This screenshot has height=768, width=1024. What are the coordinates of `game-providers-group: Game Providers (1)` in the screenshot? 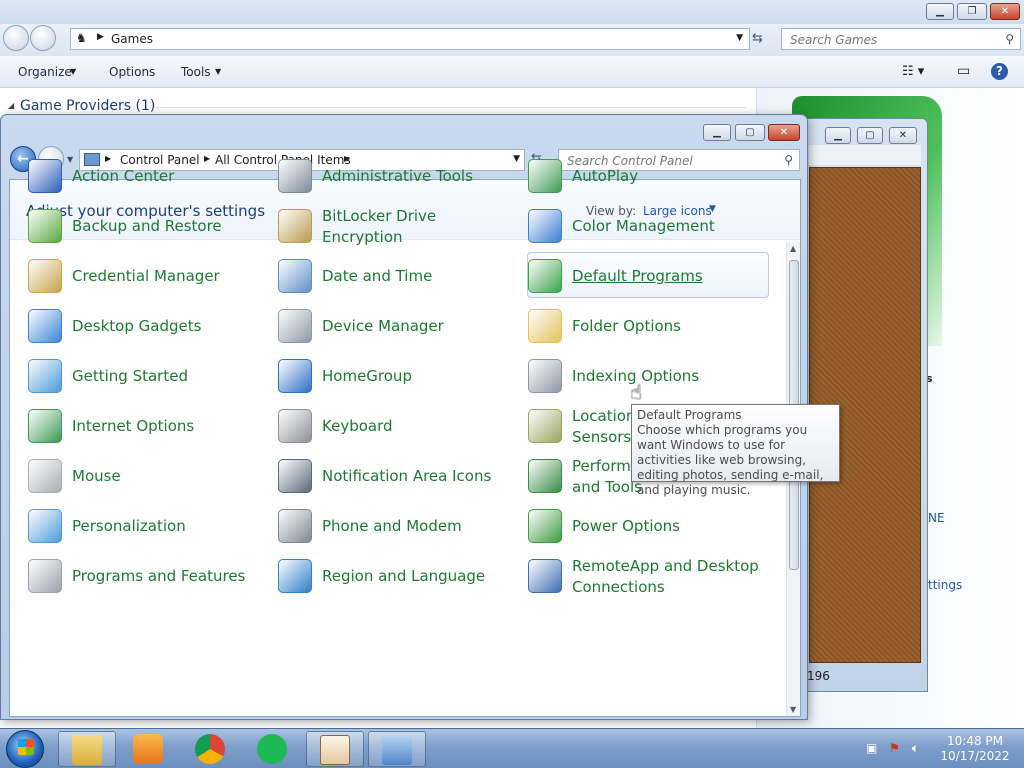 It's located at (87, 106).